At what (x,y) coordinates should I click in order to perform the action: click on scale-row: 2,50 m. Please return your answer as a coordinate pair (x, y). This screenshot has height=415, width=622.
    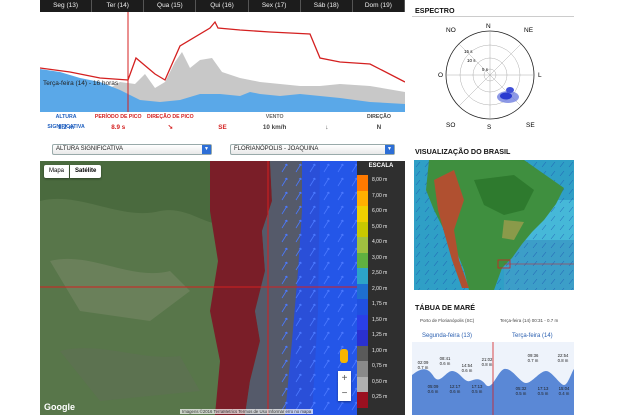
    Looking at the image, I should click on (381, 276).